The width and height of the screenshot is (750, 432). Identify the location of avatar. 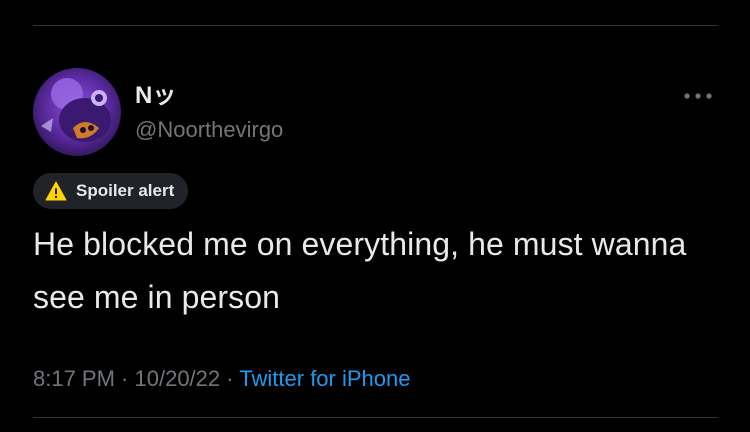
(77, 112).